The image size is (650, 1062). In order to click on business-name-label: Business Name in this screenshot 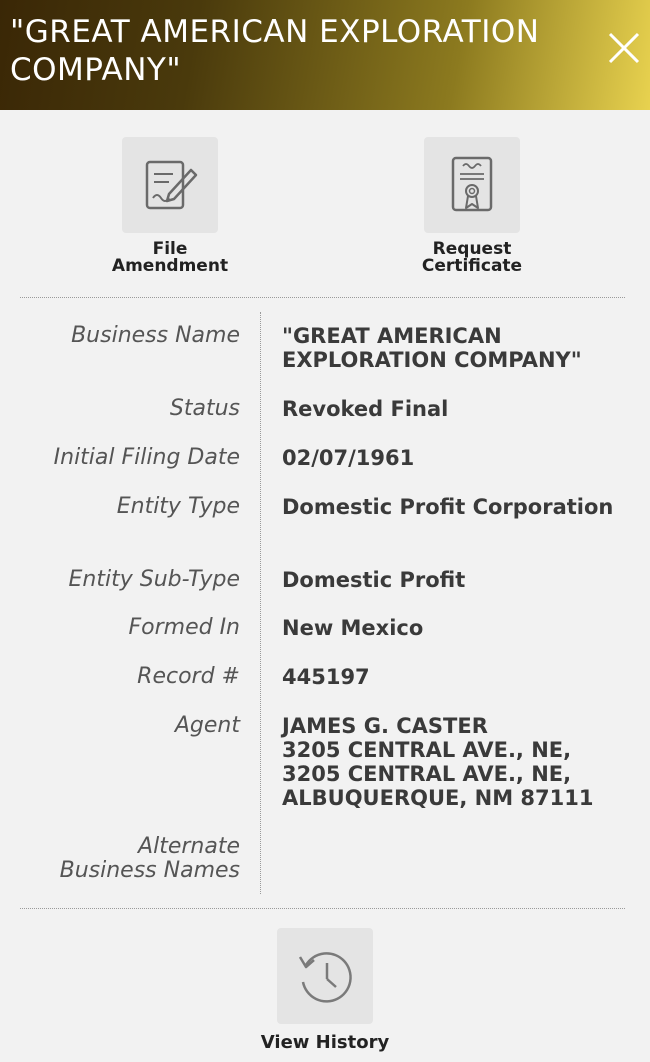, I will do `click(155, 335)`.